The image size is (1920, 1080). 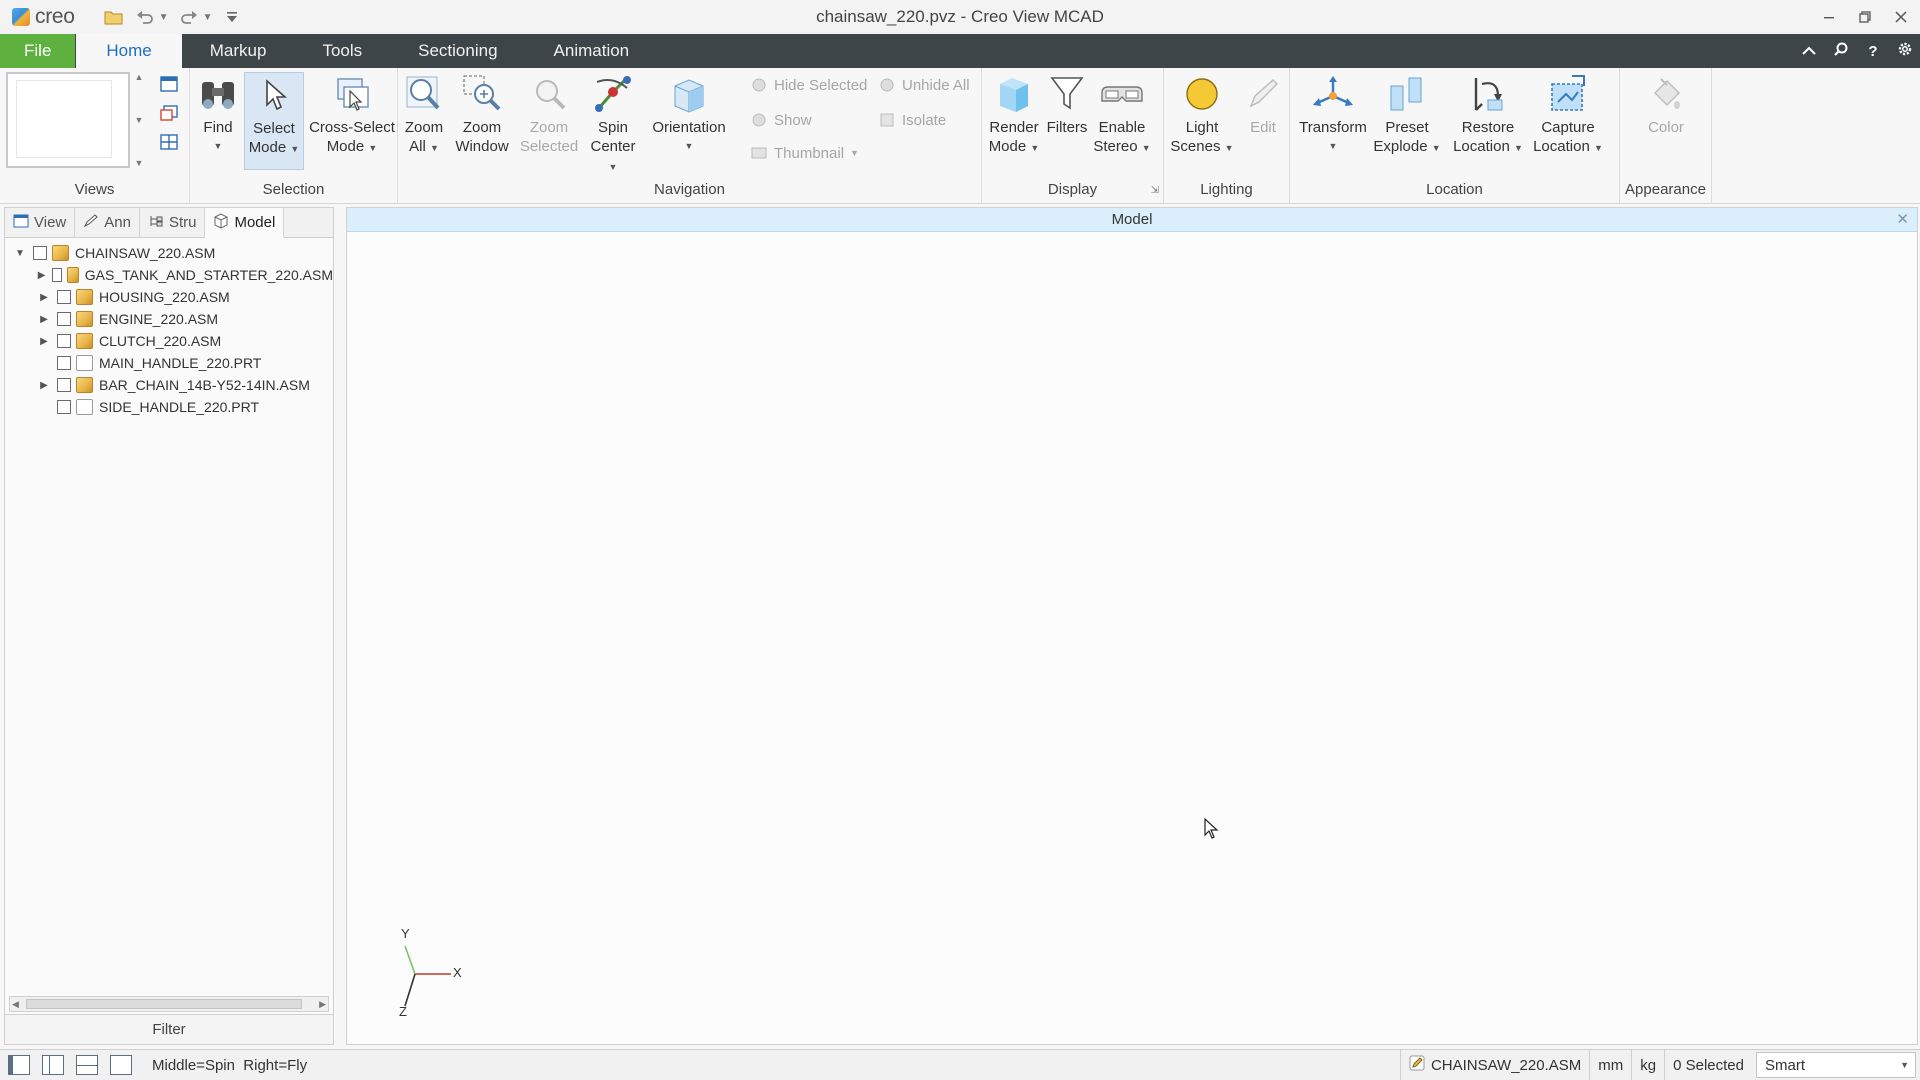 What do you see at coordinates (1829, 17) in the screenshot?
I see `minimize-icon` at bounding box center [1829, 17].